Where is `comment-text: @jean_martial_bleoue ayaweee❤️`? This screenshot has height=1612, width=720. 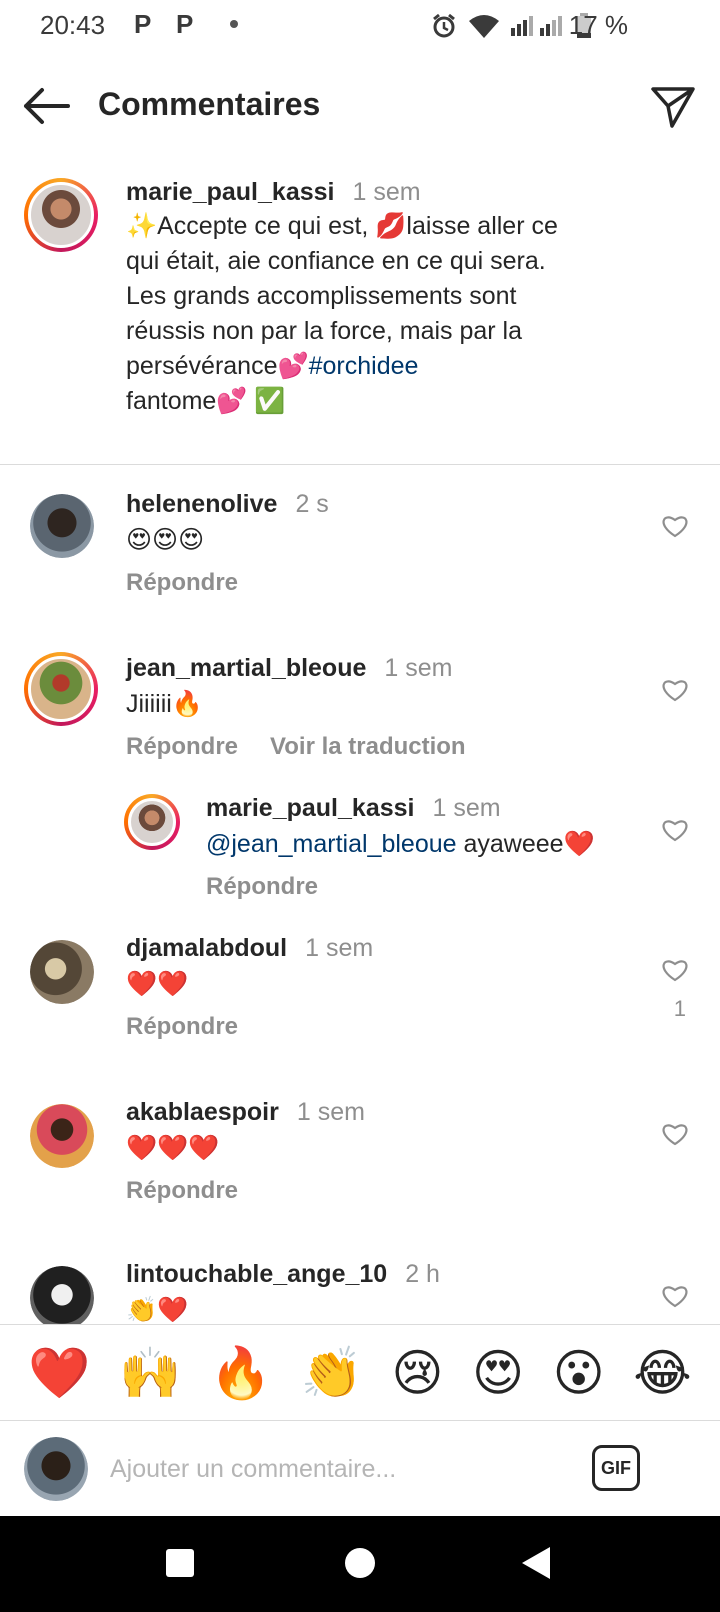
comment-text: @jean_martial_bleoue ayaweee❤️ is located at coordinates (400, 844).